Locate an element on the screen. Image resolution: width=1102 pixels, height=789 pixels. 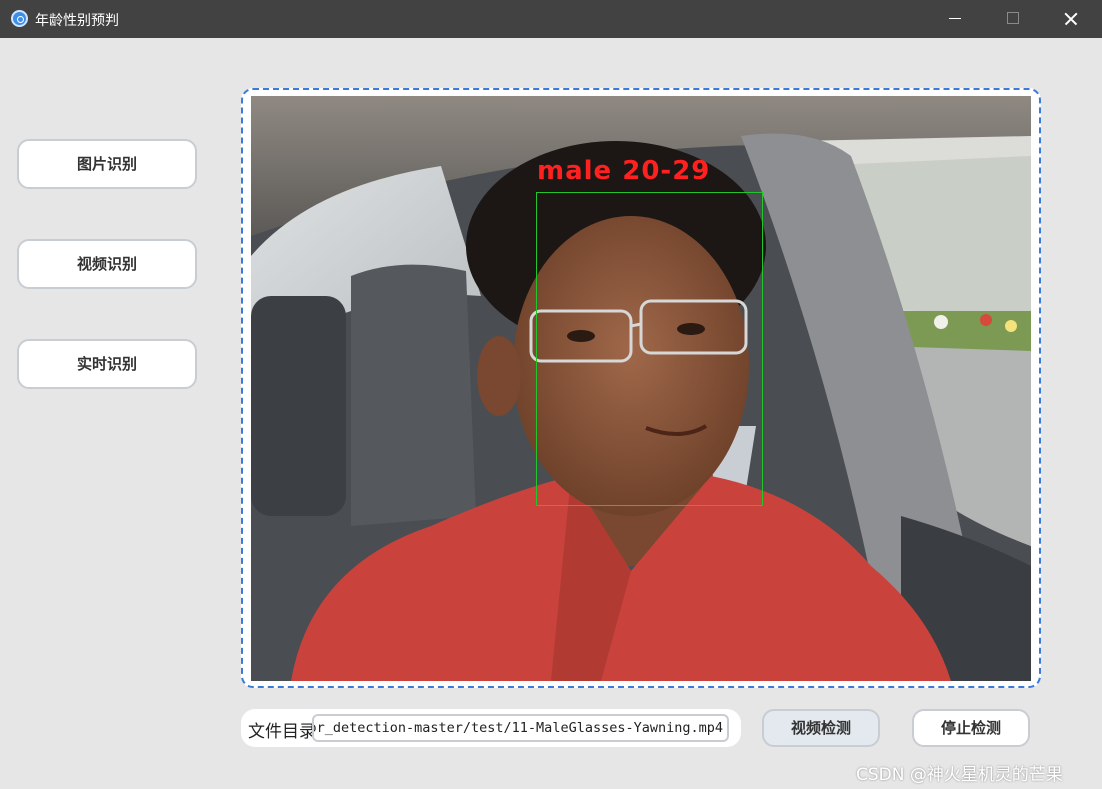
close-button is located at coordinates (1072, 19).